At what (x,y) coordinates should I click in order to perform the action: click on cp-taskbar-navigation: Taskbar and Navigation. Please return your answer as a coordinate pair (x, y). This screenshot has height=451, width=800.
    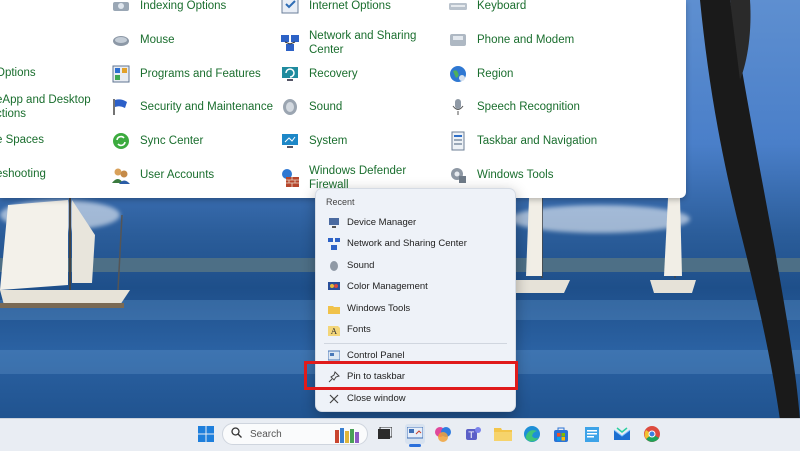
    Looking at the image, I should click on (522, 141).